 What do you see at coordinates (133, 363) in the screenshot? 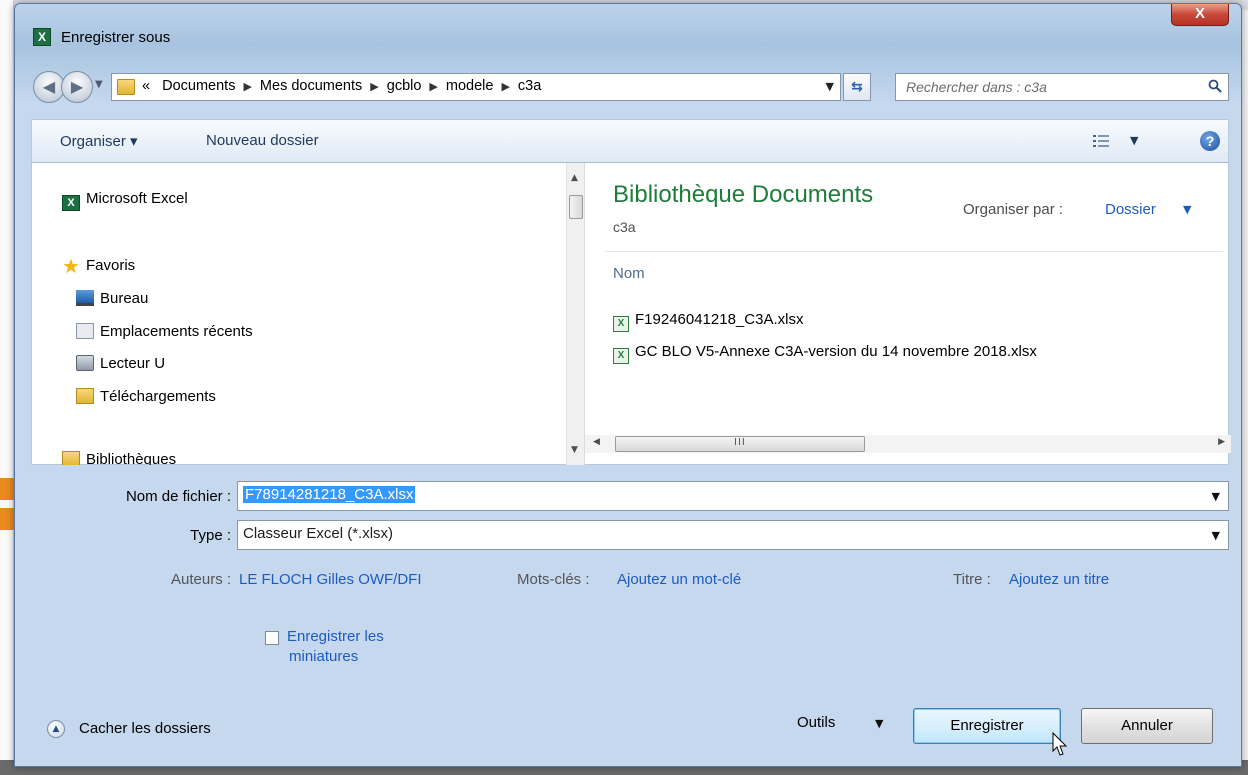
I see `nav-item-label: Lecteur U` at bounding box center [133, 363].